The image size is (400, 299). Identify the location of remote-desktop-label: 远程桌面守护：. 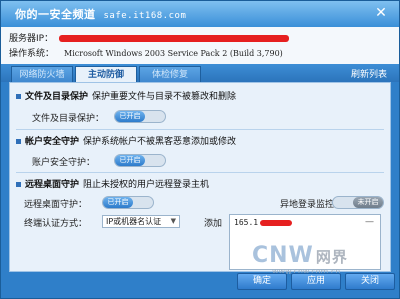
(56, 205).